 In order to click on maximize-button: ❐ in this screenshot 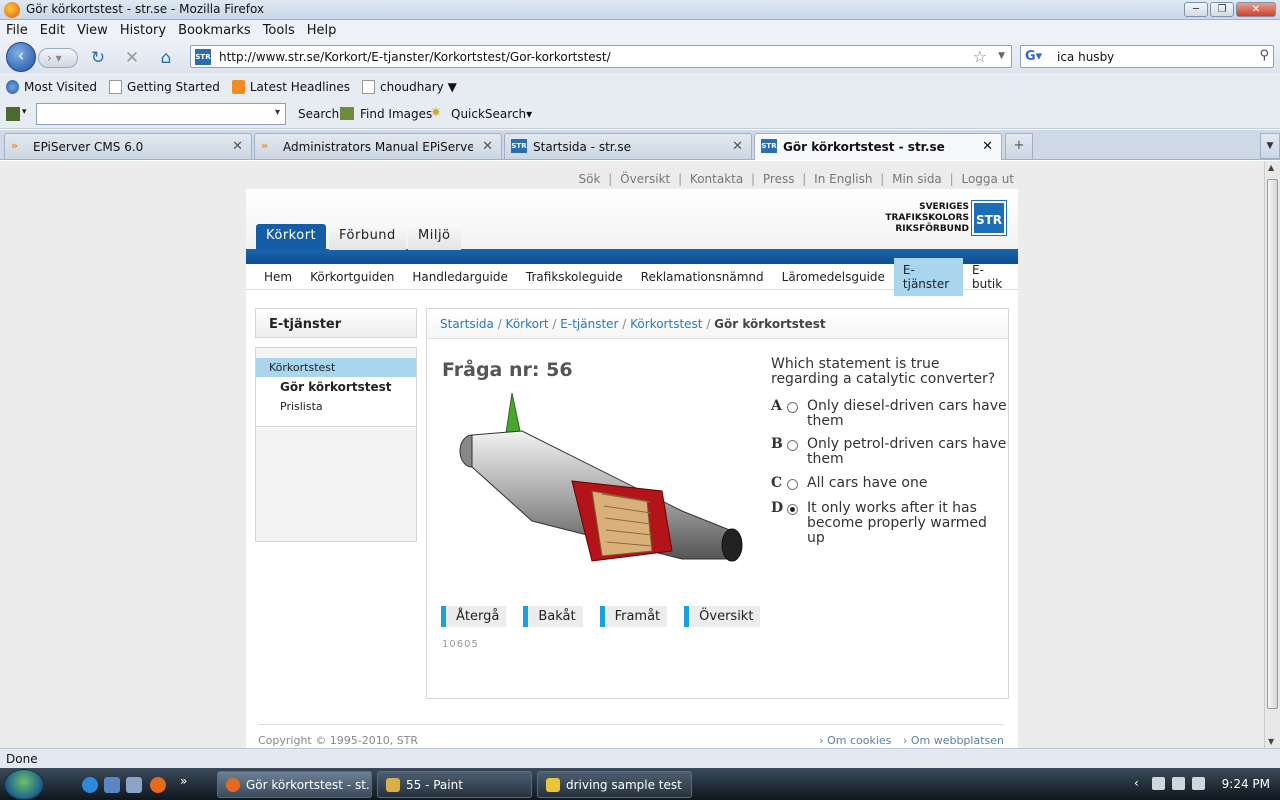, I will do `click(1222, 9)`.